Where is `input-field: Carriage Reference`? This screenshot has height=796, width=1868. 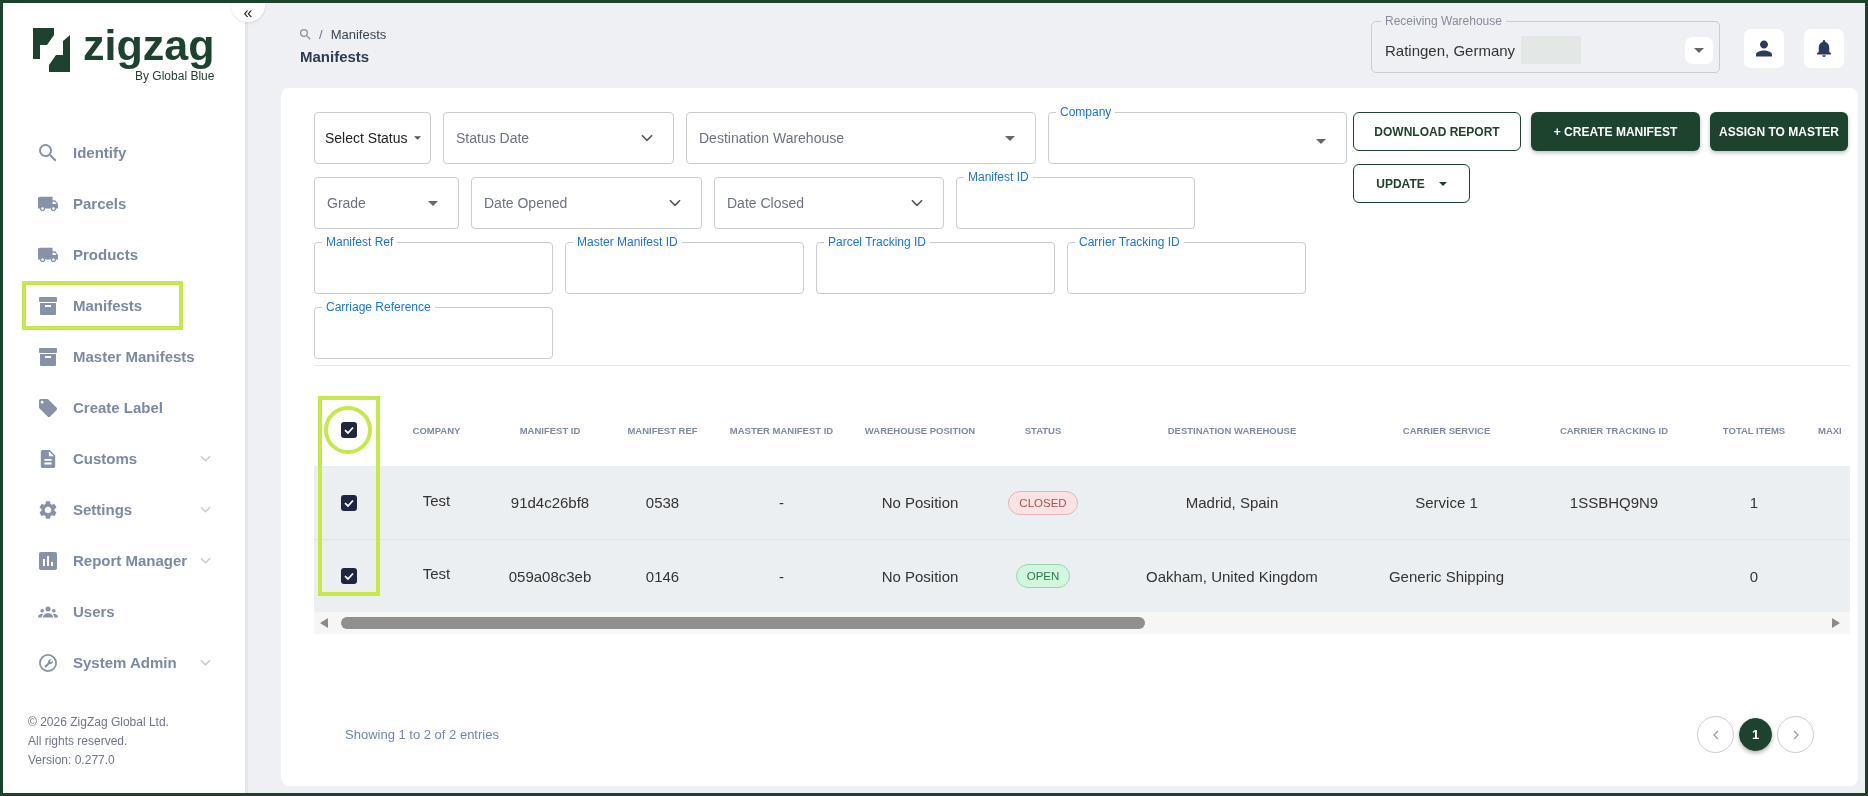 input-field: Carriage Reference is located at coordinates (433, 329).